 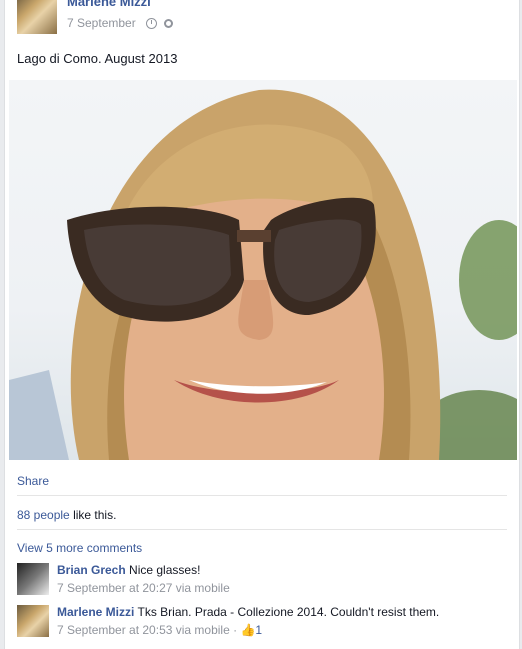 What do you see at coordinates (91, 570) in the screenshot?
I see `commenter-name: Brian Grech` at bounding box center [91, 570].